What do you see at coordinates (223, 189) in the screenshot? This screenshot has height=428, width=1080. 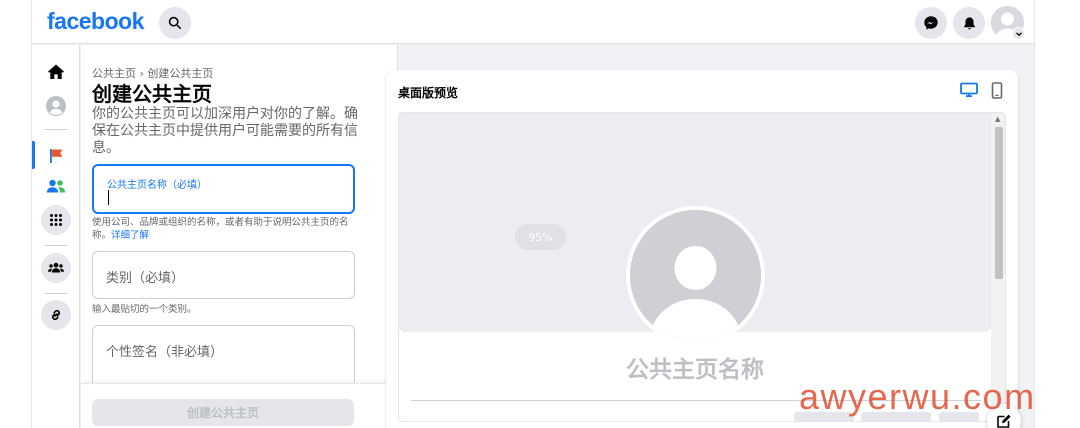 I see `page-name-input: 公共主页名称（必填）` at bounding box center [223, 189].